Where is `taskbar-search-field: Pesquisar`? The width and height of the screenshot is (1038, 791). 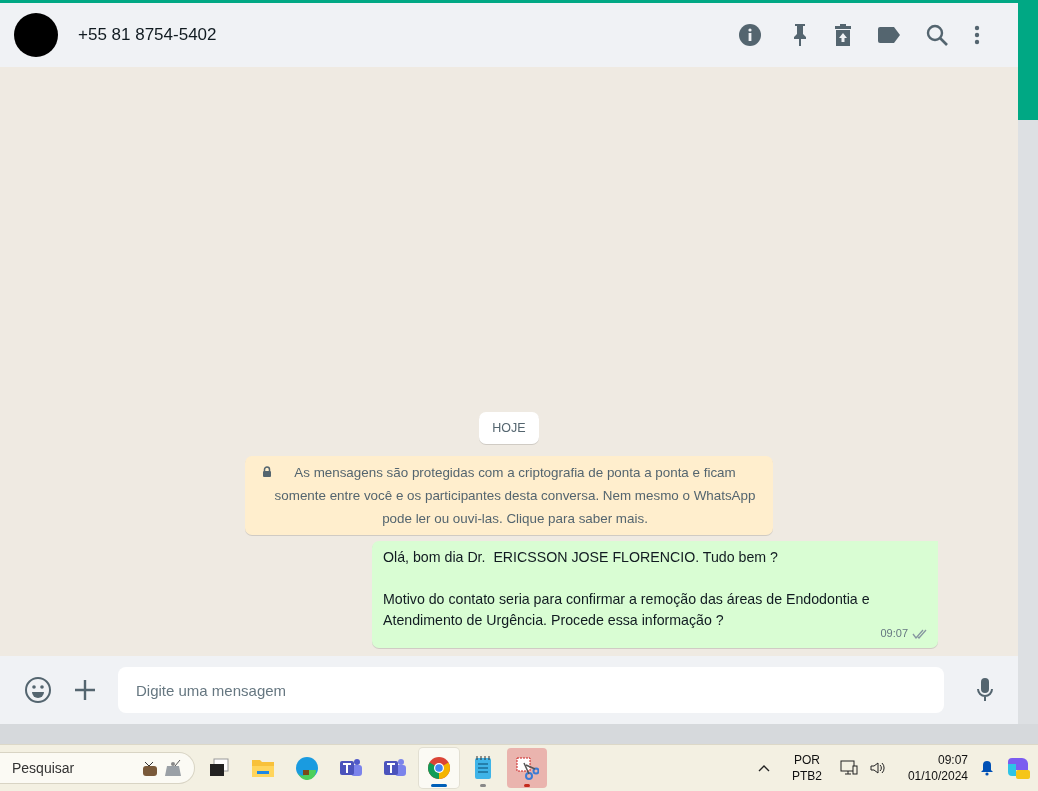
taskbar-search-field: Pesquisar is located at coordinates (97, 768).